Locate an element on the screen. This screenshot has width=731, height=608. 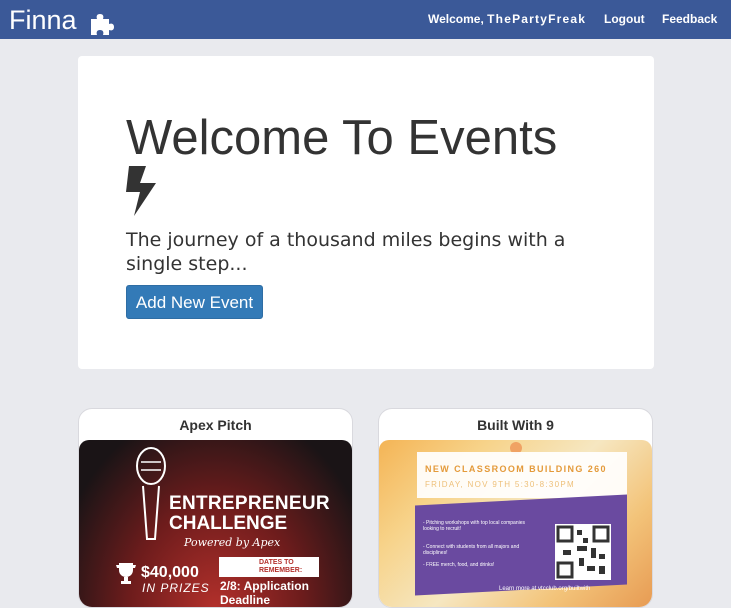
poster-header-box is located at coordinates (522, 475).